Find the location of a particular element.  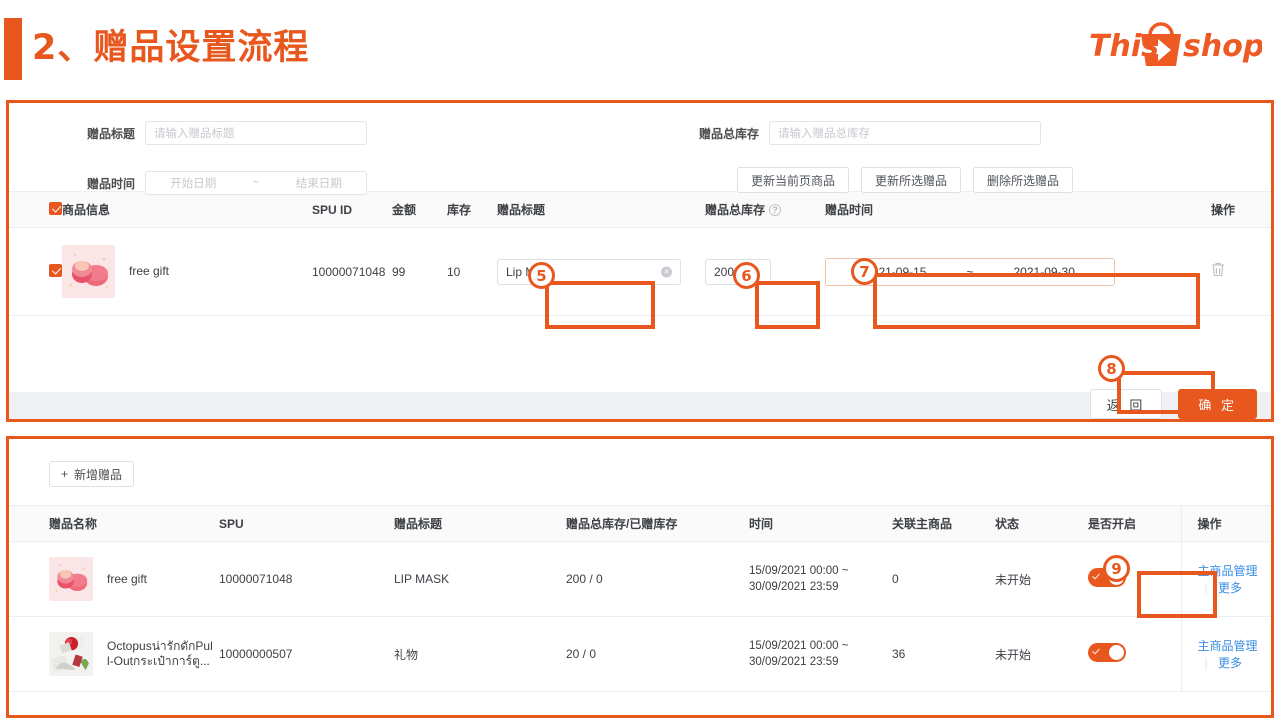

page-header: 2、赠品设置流程 This shop is located at coordinates (640, 46).